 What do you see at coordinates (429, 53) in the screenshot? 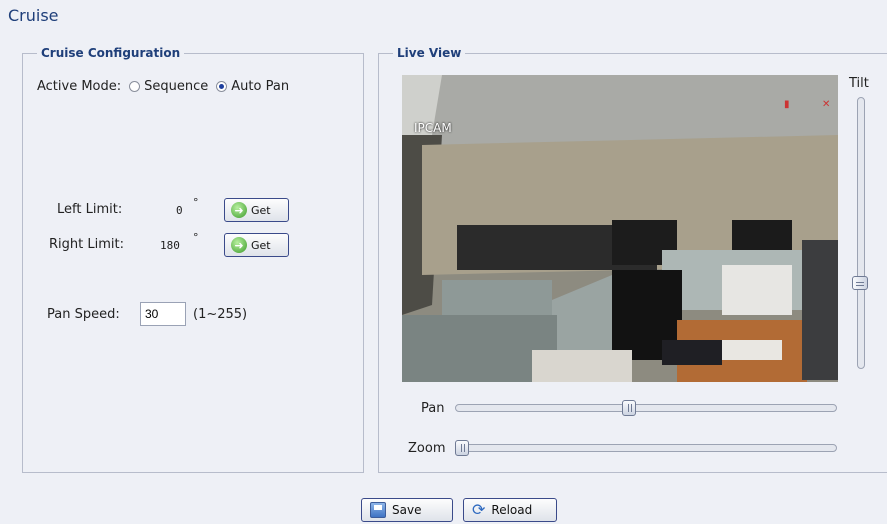
I see `live-view-legend: Live View` at bounding box center [429, 53].